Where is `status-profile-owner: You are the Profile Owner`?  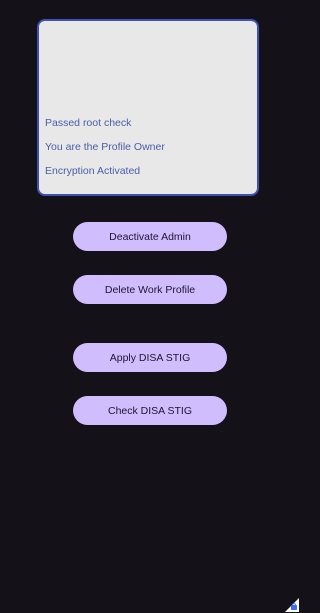 status-profile-owner: You are the Profile Owner is located at coordinates (105, 147).